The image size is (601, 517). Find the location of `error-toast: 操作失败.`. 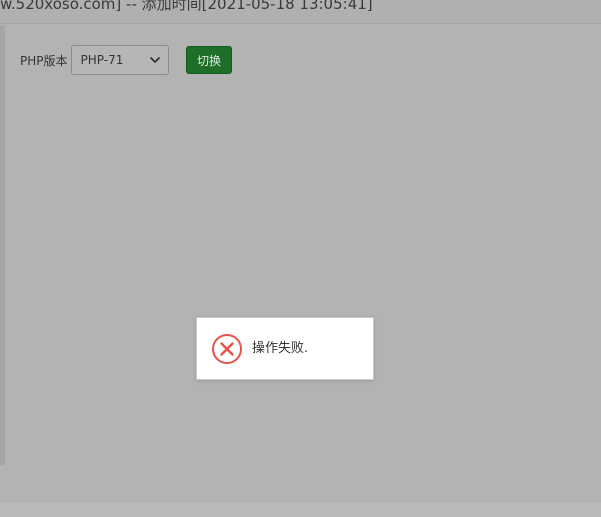

error-toast: 操作失败. is located at coordinates (285, 348).